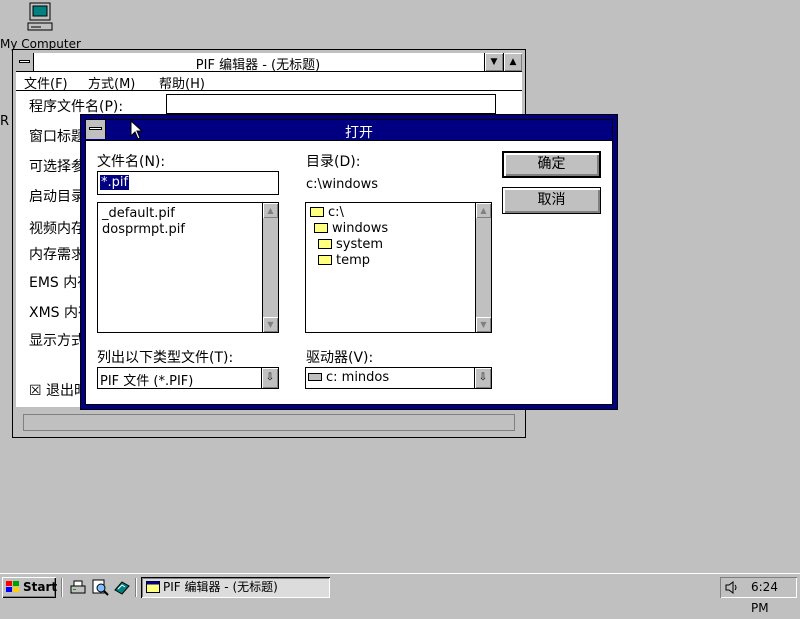 Image resolution: width=800 pixels, height=619 pixels. I want to click on file-type-dropdown-arrow: ⇩, so click(269, 378).